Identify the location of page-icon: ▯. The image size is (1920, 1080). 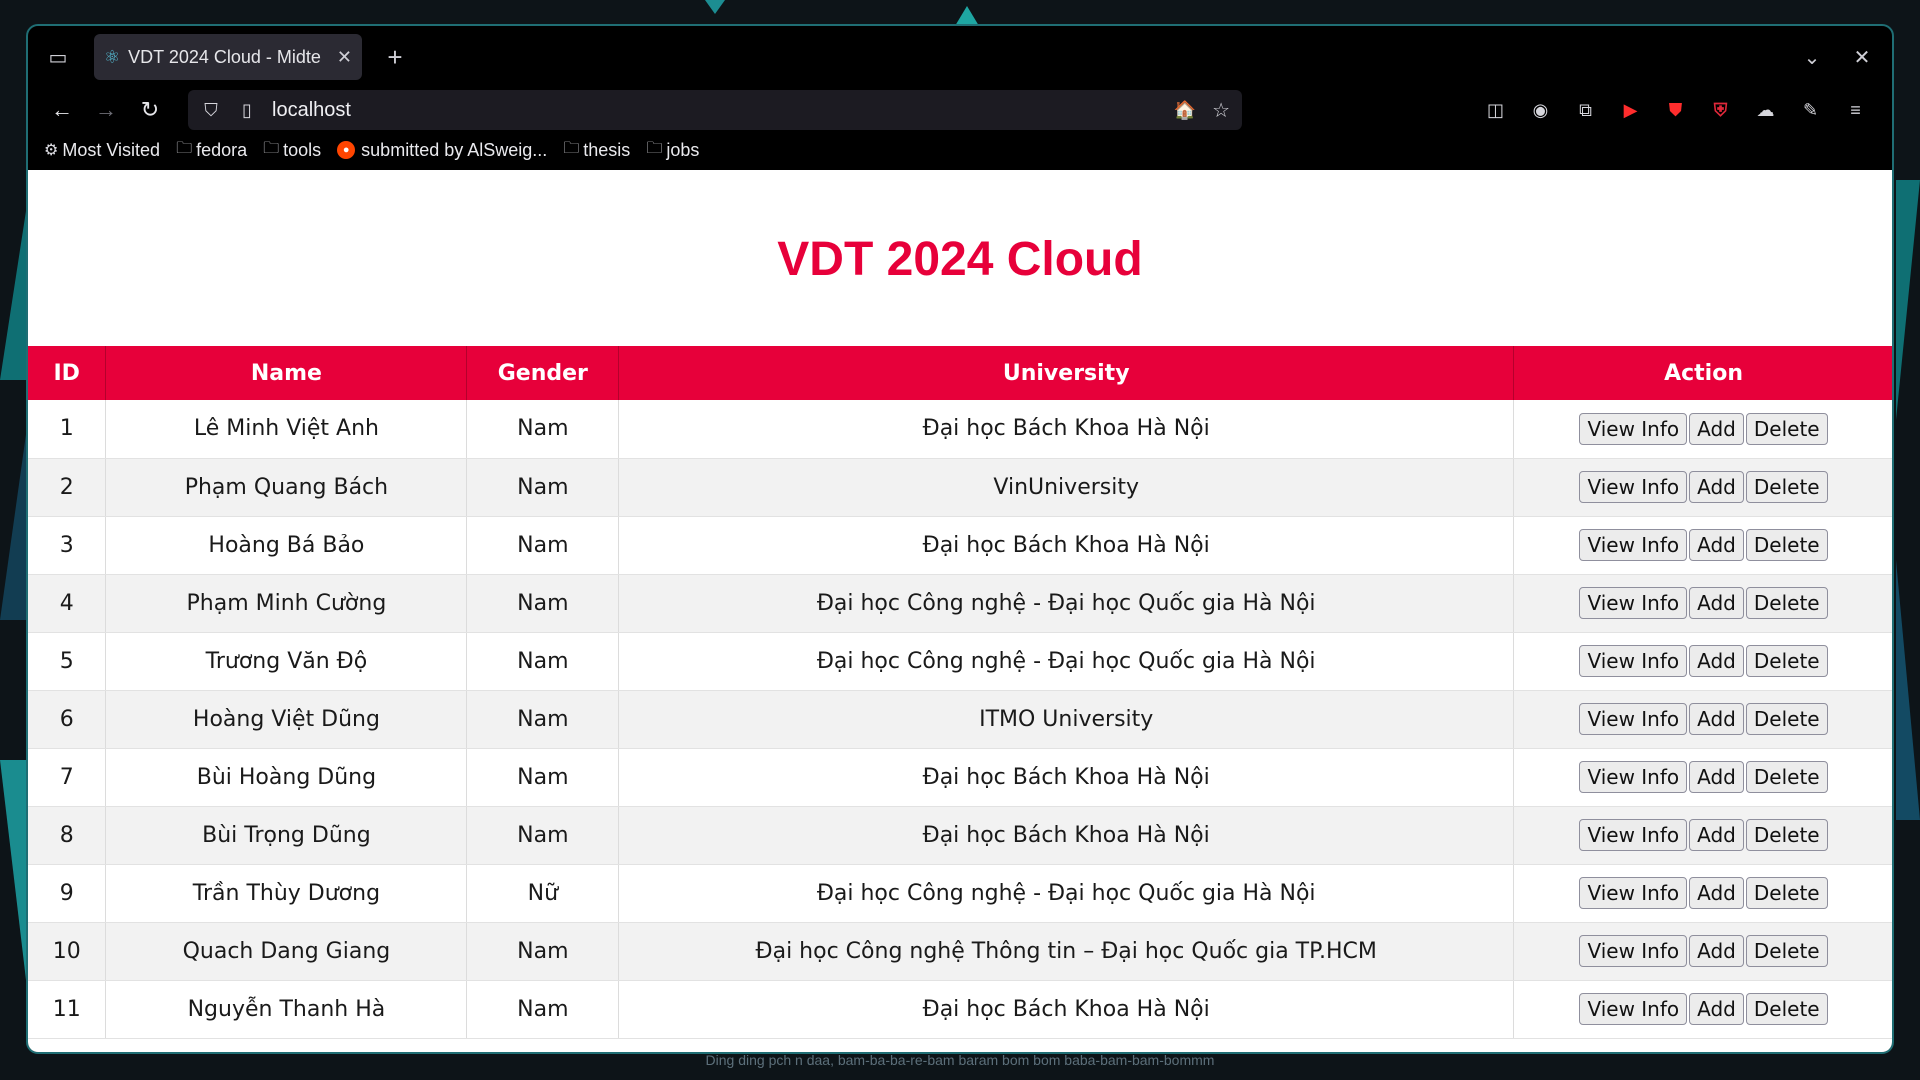
(247, 110).